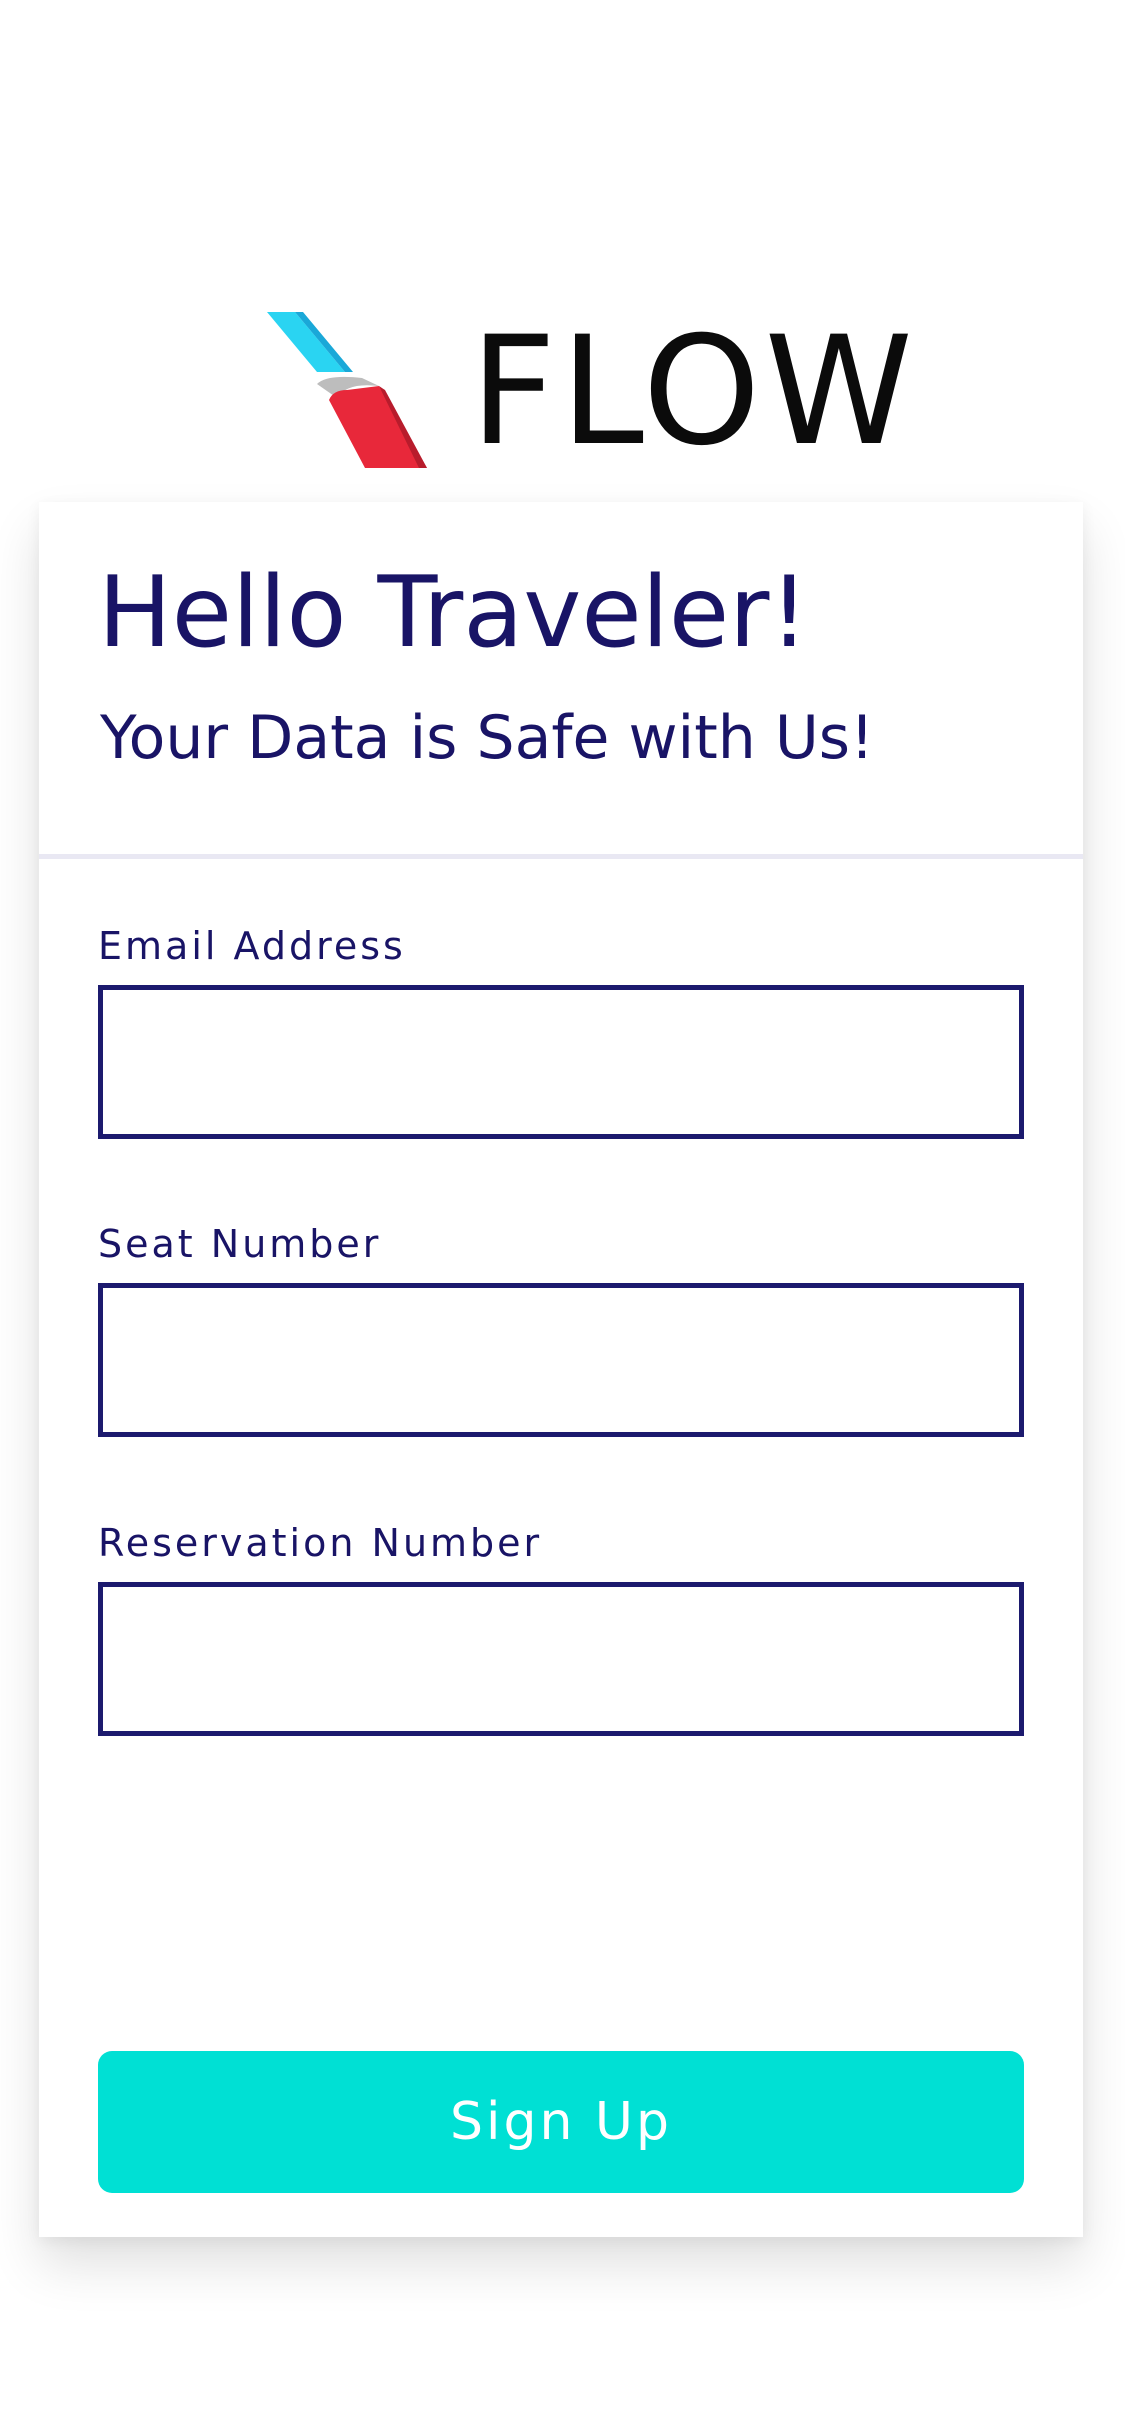 This screenshot has height=2436, width=1125. Describe the element at coordinates (561, 1062) in the screenshot. I see `email-field` at that location.